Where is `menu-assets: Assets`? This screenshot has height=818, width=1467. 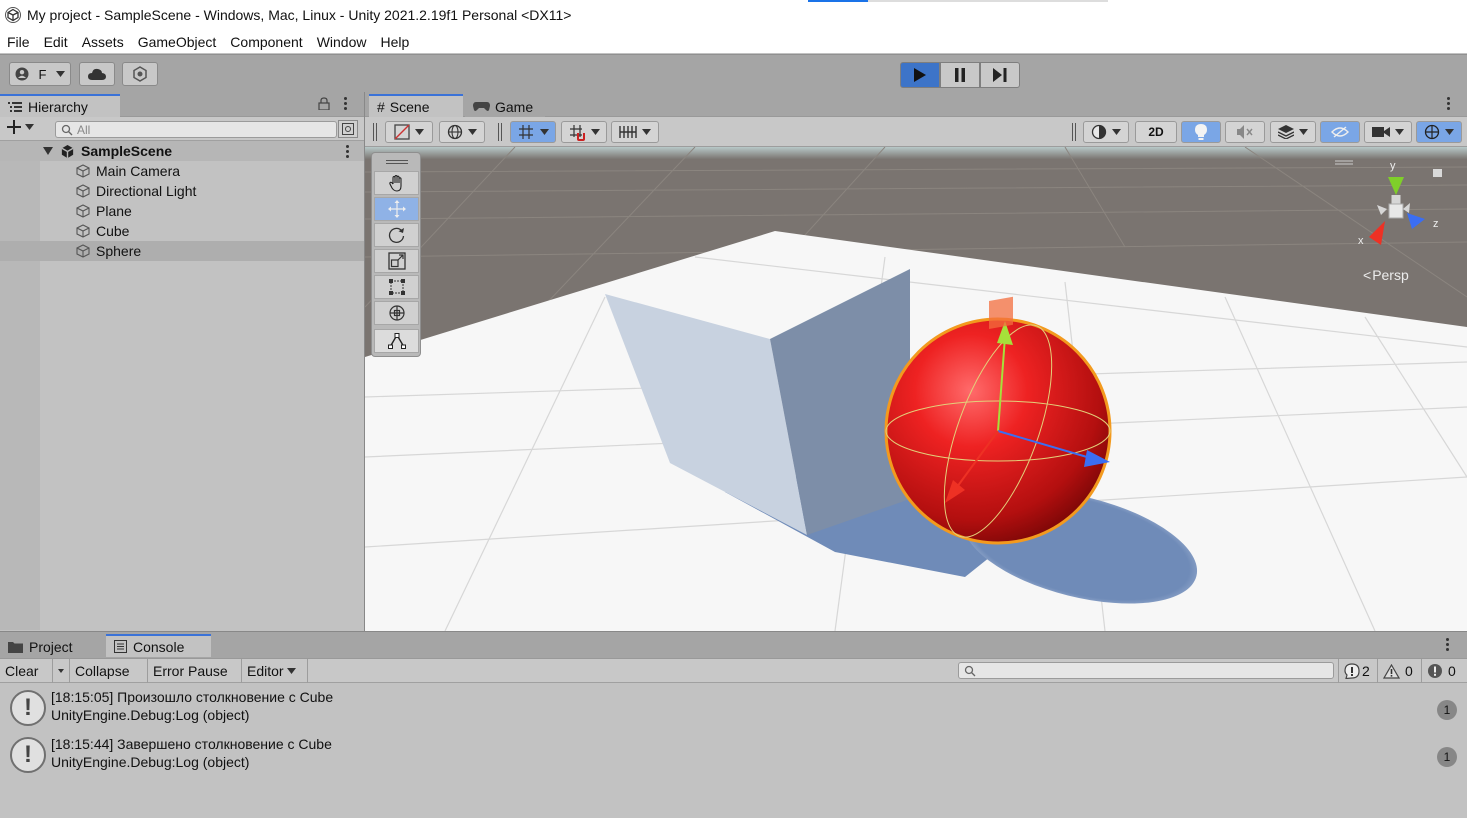
menu-assets: Assets is located at coordinates (103, 42).